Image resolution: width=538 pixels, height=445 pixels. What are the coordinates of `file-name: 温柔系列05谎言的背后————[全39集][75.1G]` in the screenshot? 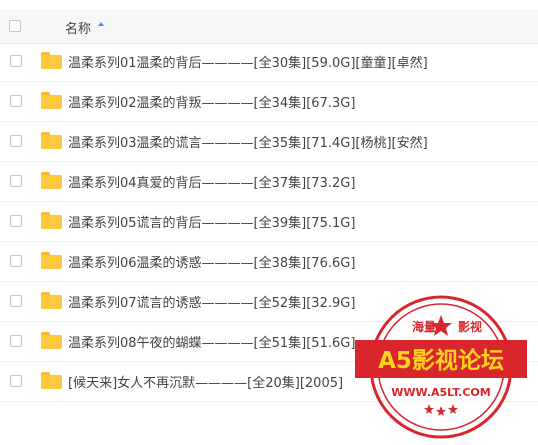 It's located at (211, 221).